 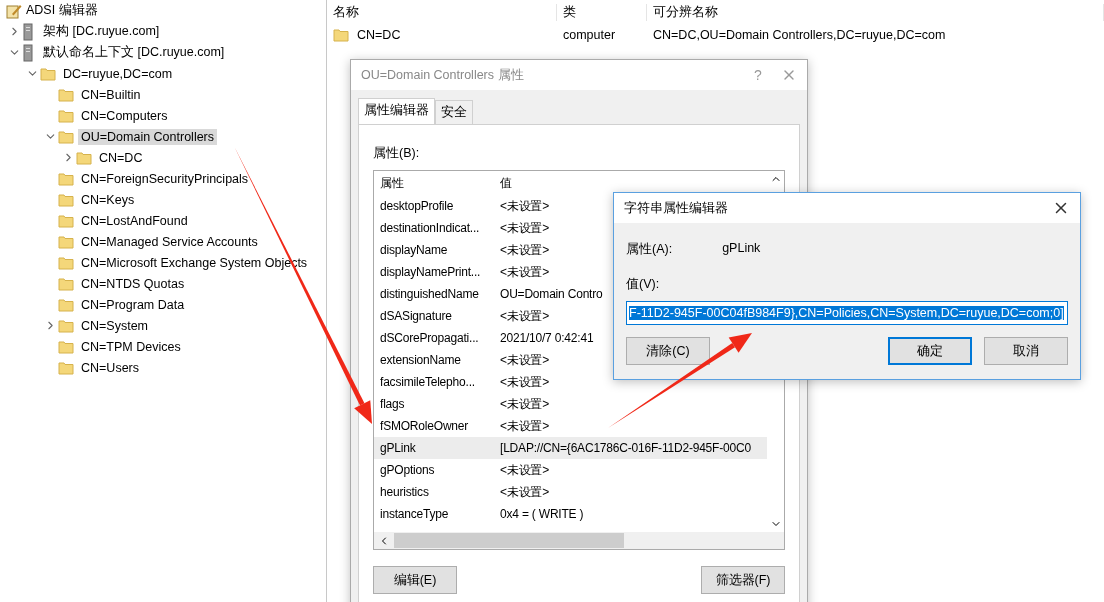 I want to click on table-cell: [LDAP://CN={6AC1786C-016F-11D2-945F-00C0, so click(x=625, y=448).